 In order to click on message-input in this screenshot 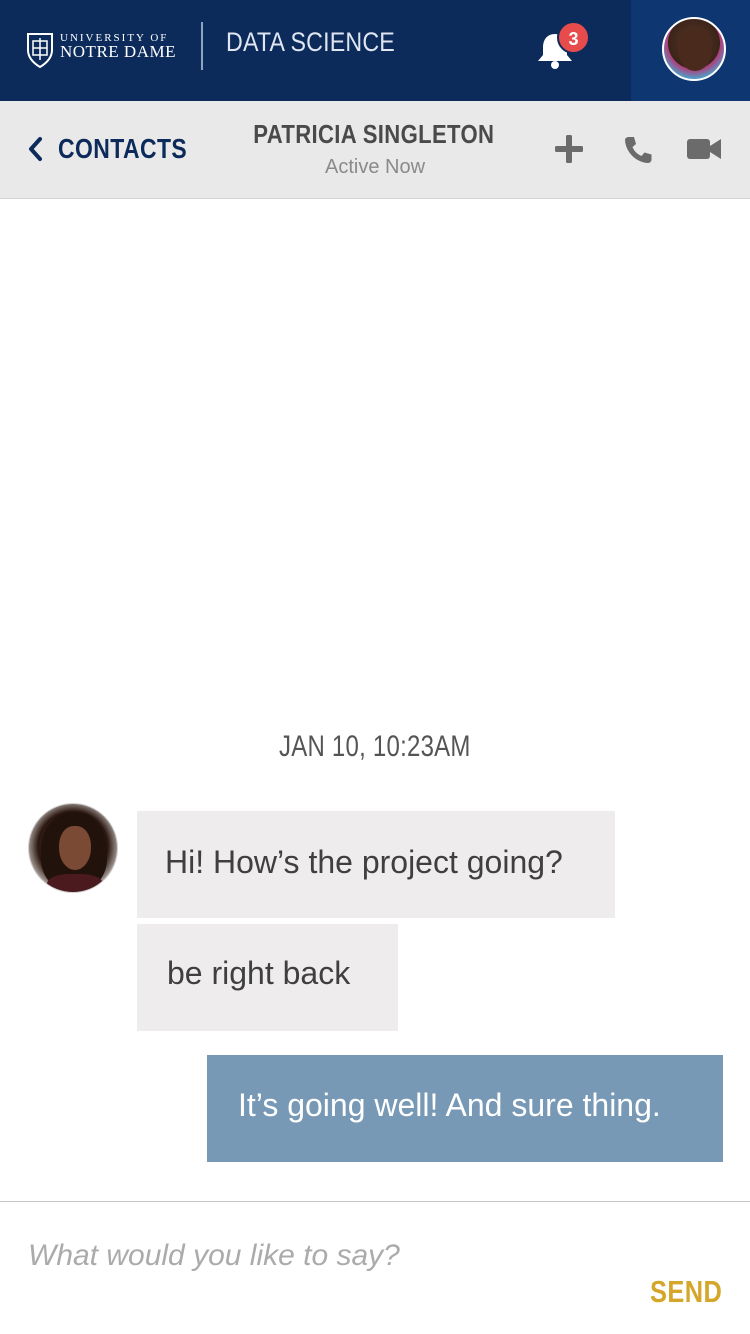, I will do `click(328, 1256)`.